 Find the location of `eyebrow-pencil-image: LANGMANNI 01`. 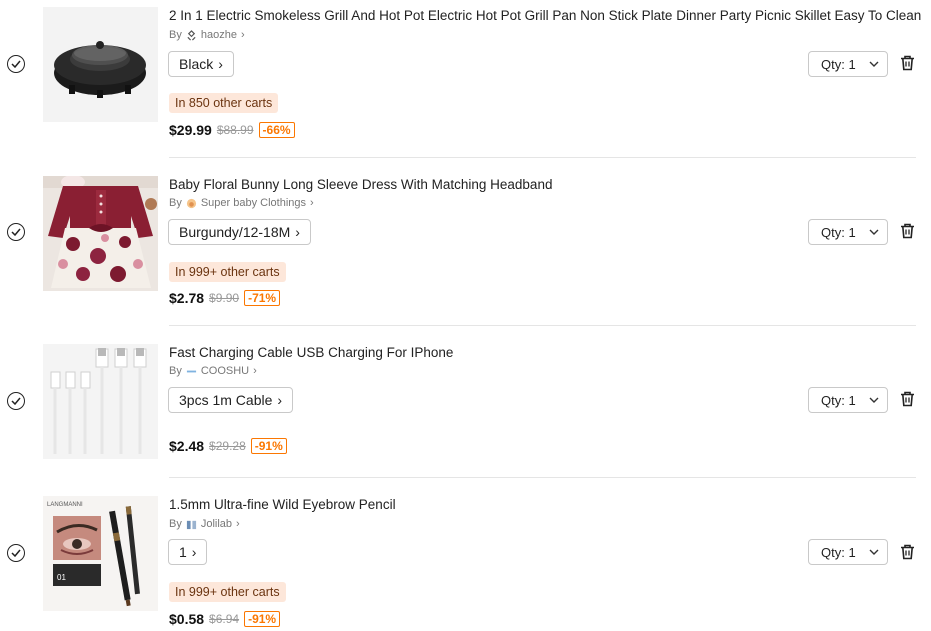

eyebrow-pencil-image: LANGMANNI 01 is located at coordinates (100, 553).